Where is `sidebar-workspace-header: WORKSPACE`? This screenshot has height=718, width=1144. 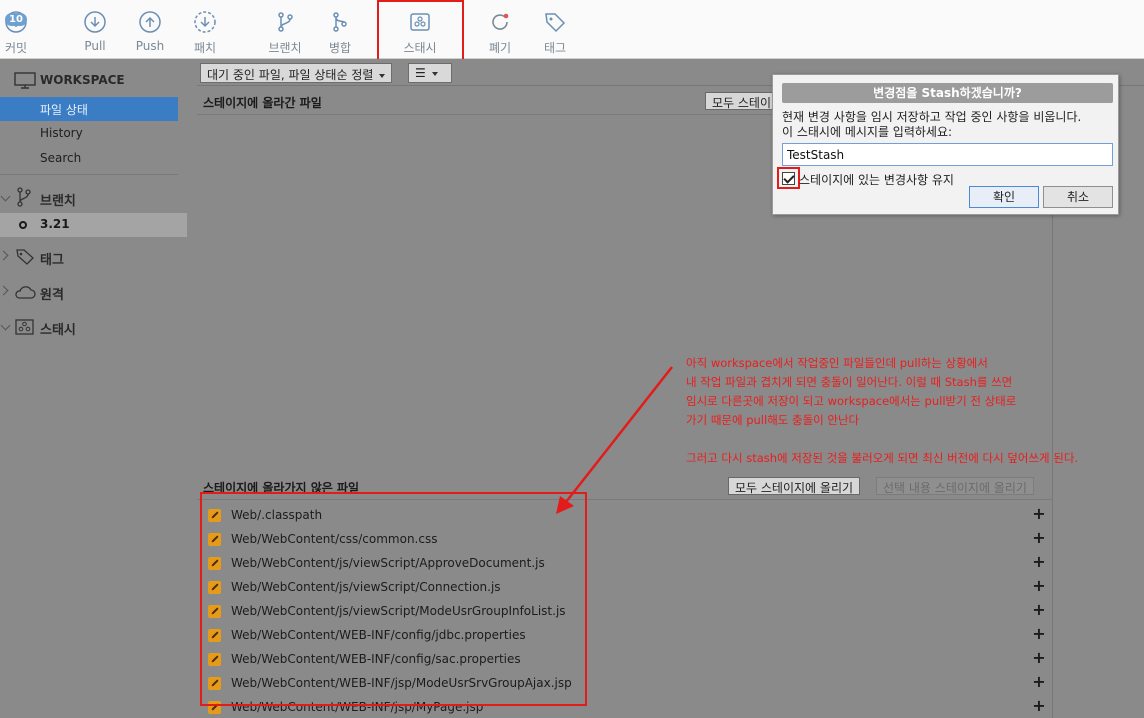 sidebar-workspace-header: WORKSPACE is located at coordinates (98, 81).